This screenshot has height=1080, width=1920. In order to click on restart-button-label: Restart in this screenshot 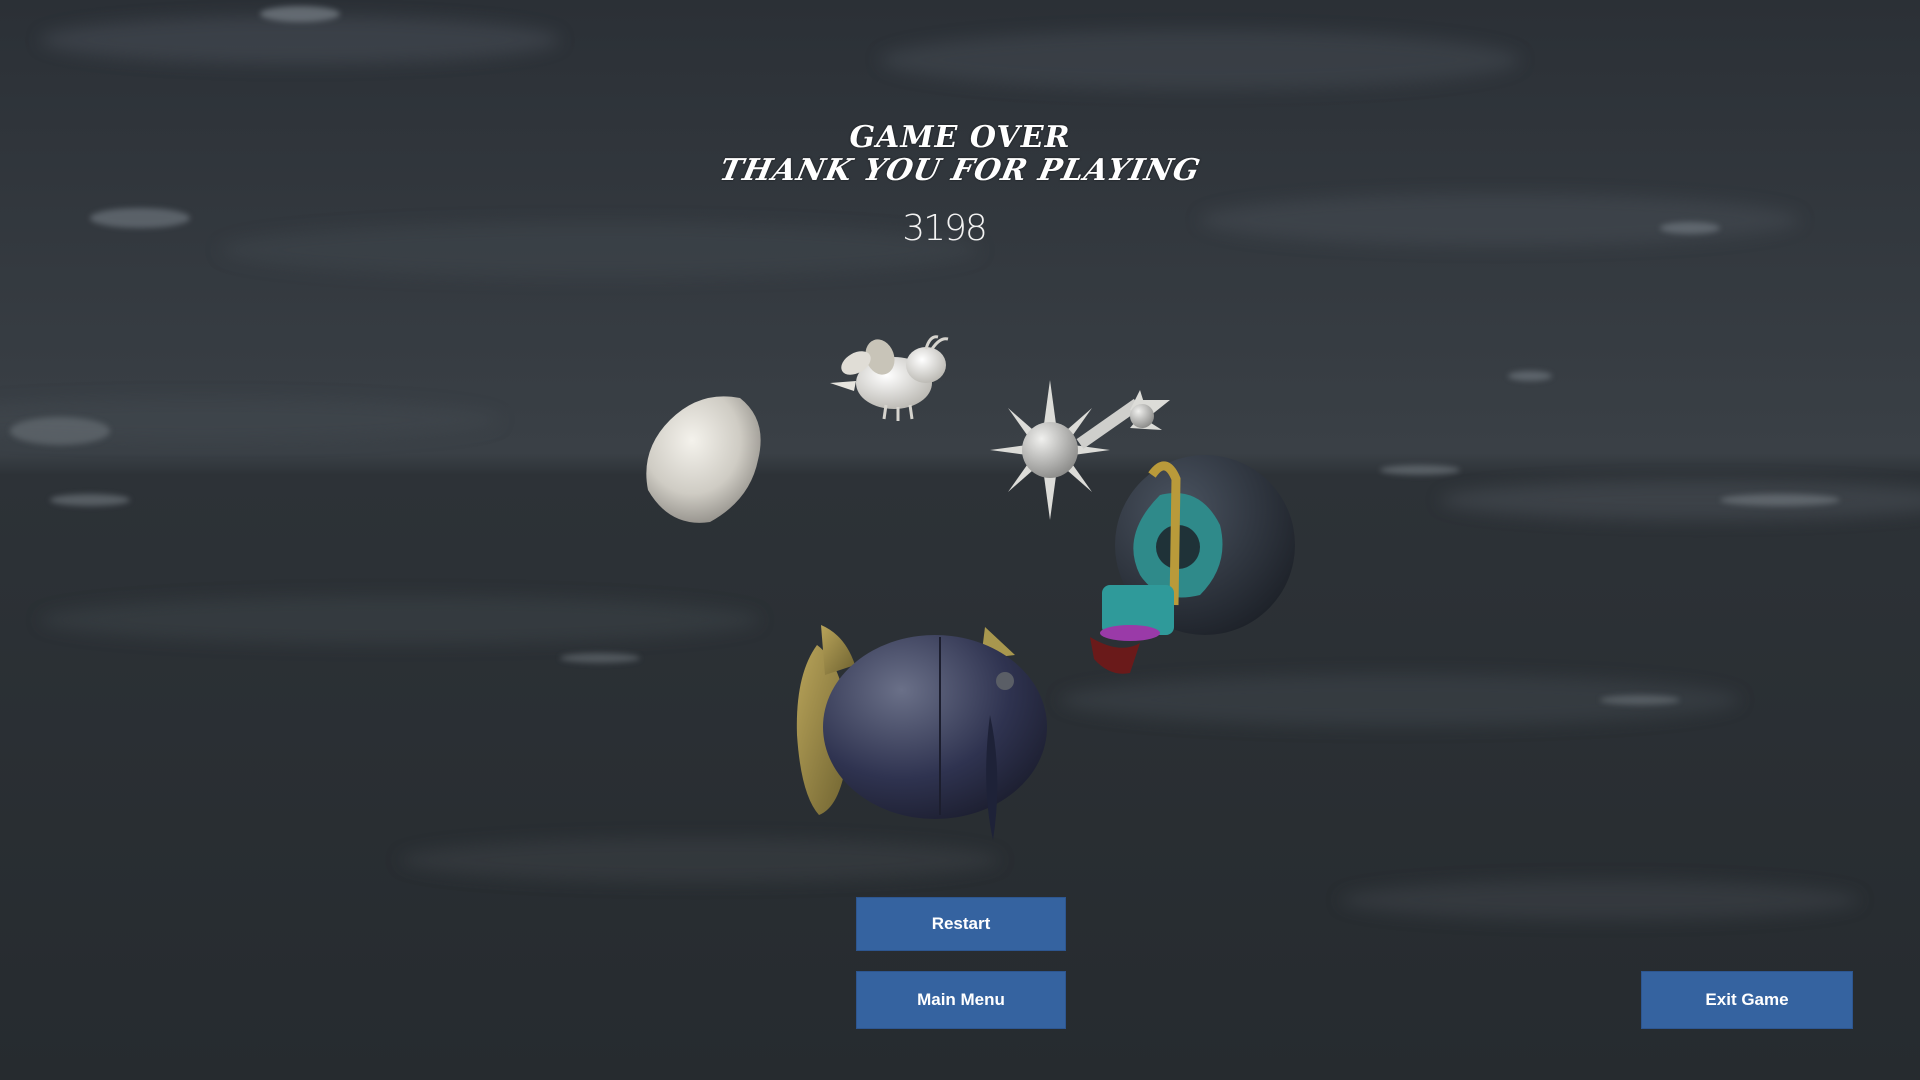, I will do `click(961, 923)`.